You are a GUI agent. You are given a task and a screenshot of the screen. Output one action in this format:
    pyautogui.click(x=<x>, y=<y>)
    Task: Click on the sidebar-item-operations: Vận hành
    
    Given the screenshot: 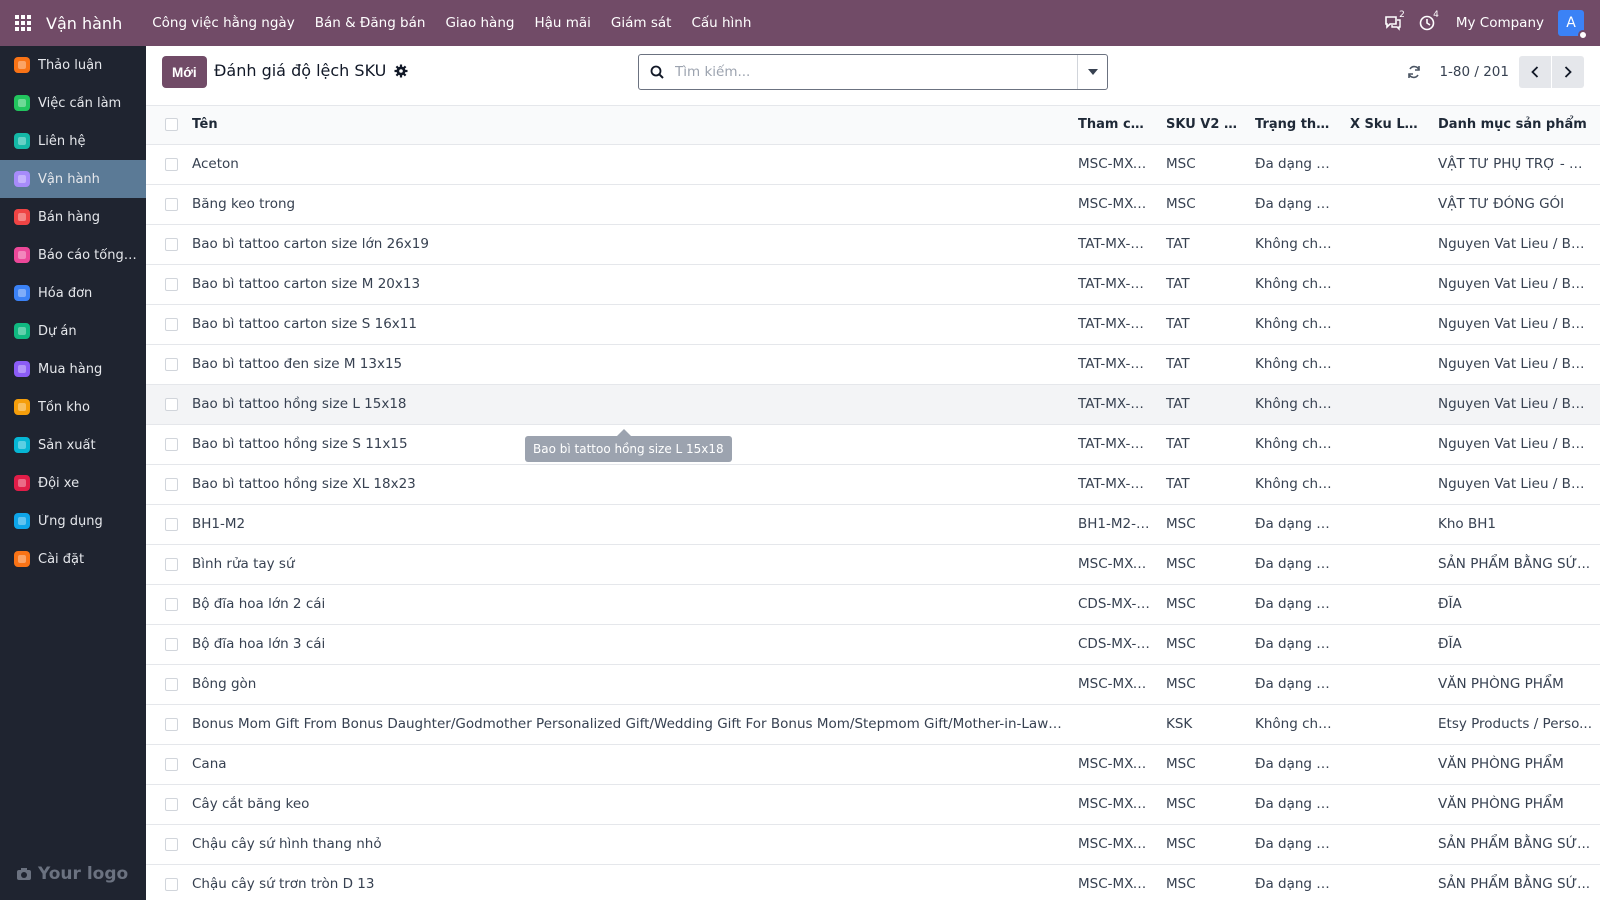 What is the action you would take?
    pyautogui.click(x=73, y=179)
    